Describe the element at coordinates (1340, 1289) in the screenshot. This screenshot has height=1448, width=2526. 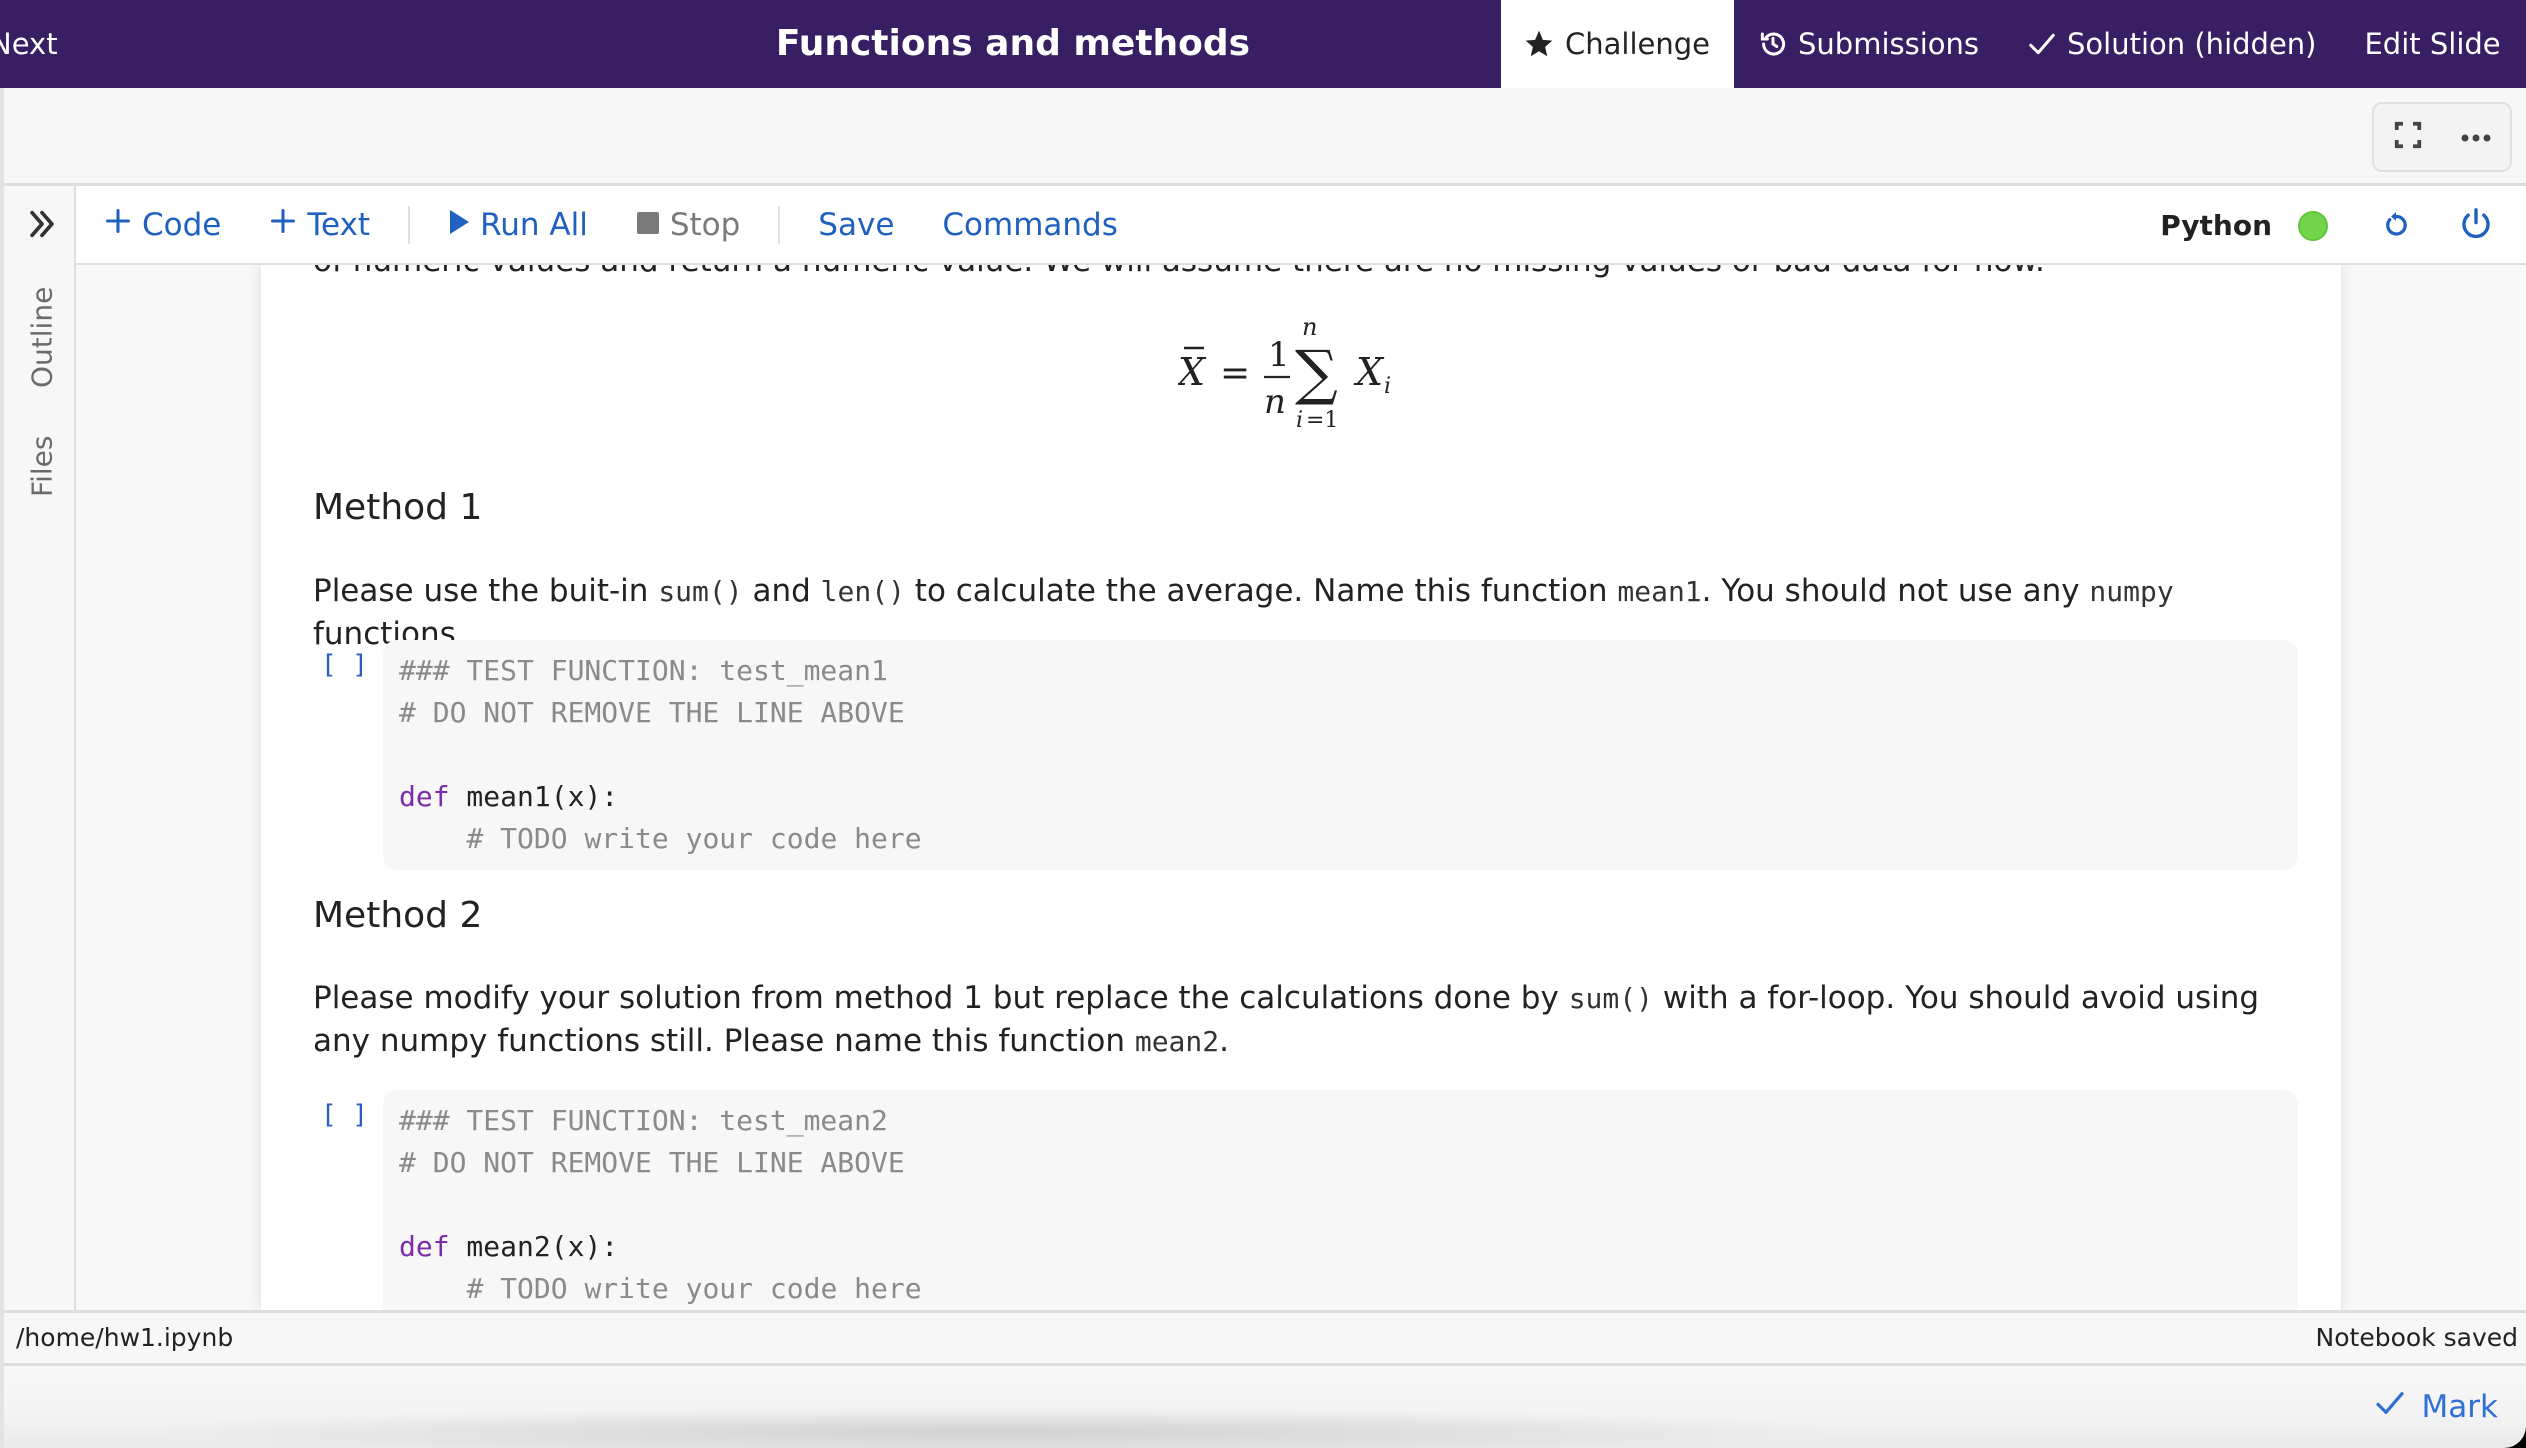
I see `code-line: # TODO write your code here` at that location.